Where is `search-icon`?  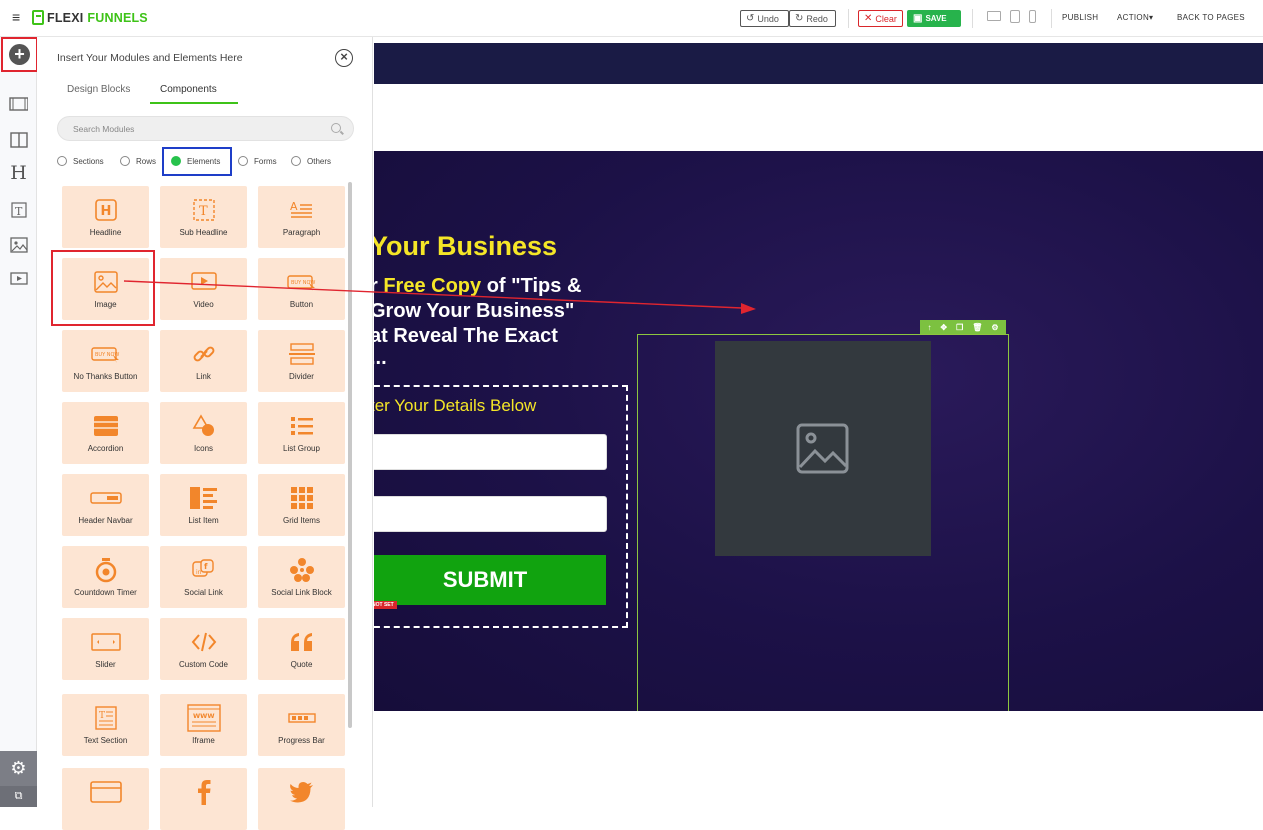 search-icon is located at coordinates (336, 128).